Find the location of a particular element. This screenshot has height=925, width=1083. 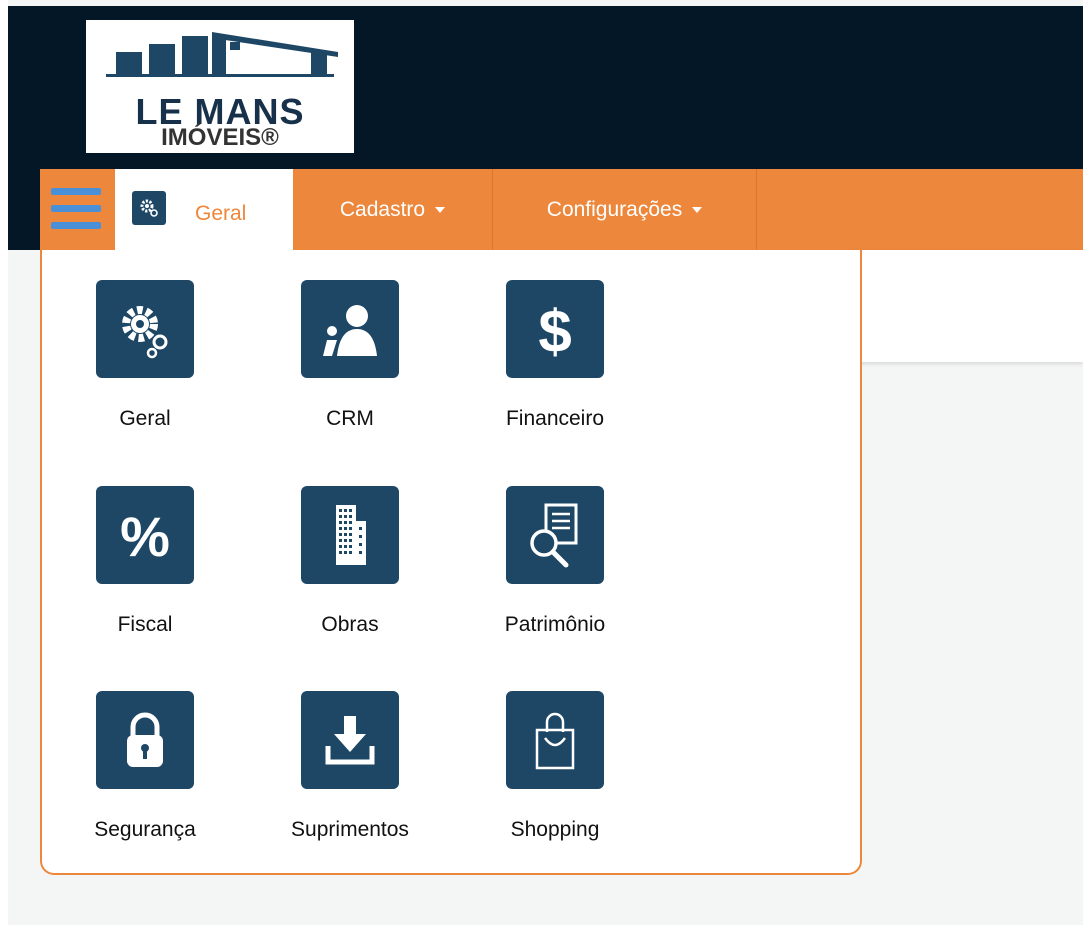

tab-cadastro-label: Cadastro is located at coordinates (382, 209).